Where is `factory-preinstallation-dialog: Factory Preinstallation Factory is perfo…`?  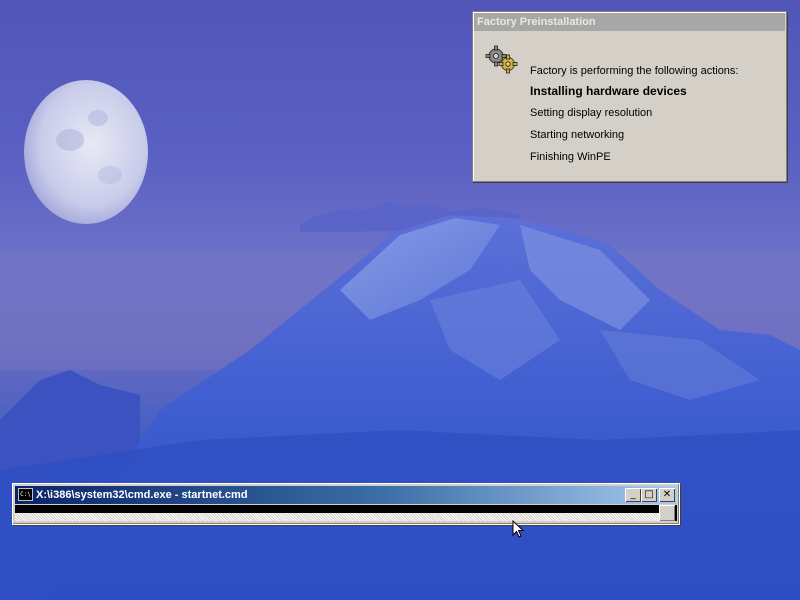 factory-preinstallation-dialog: Factory Preinstallation Factory is perfo… is located at coordinates (629, 96).